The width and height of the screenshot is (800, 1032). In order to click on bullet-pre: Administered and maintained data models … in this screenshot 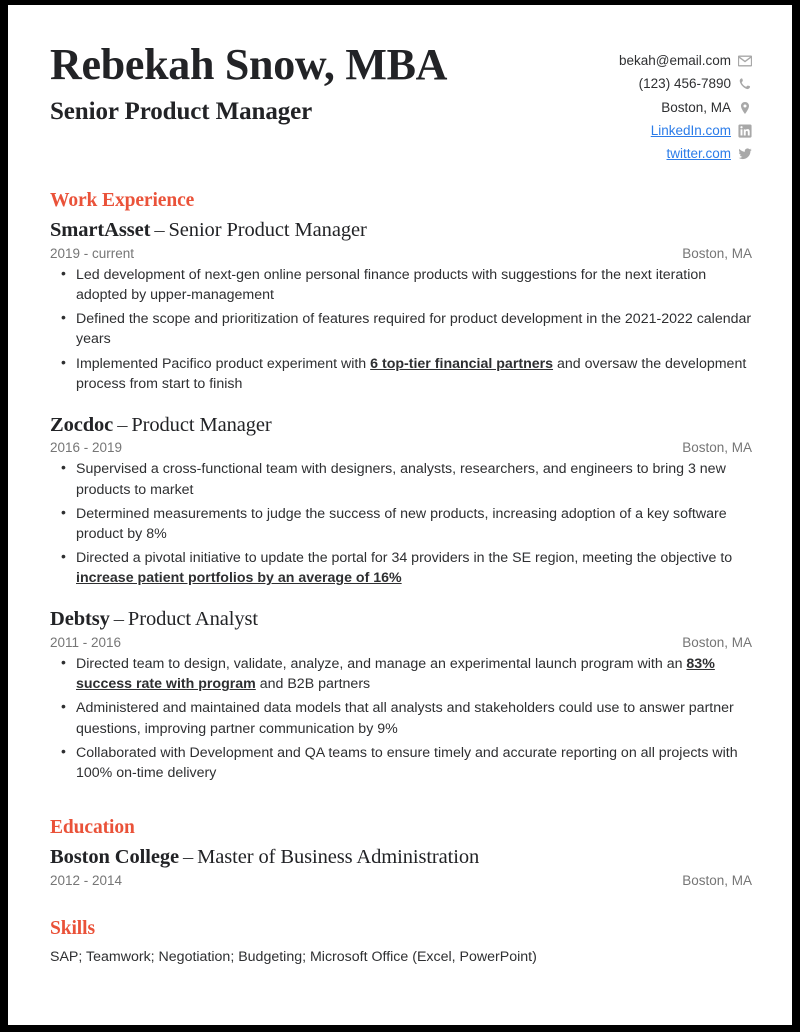, I will do `click(405, 718)`.